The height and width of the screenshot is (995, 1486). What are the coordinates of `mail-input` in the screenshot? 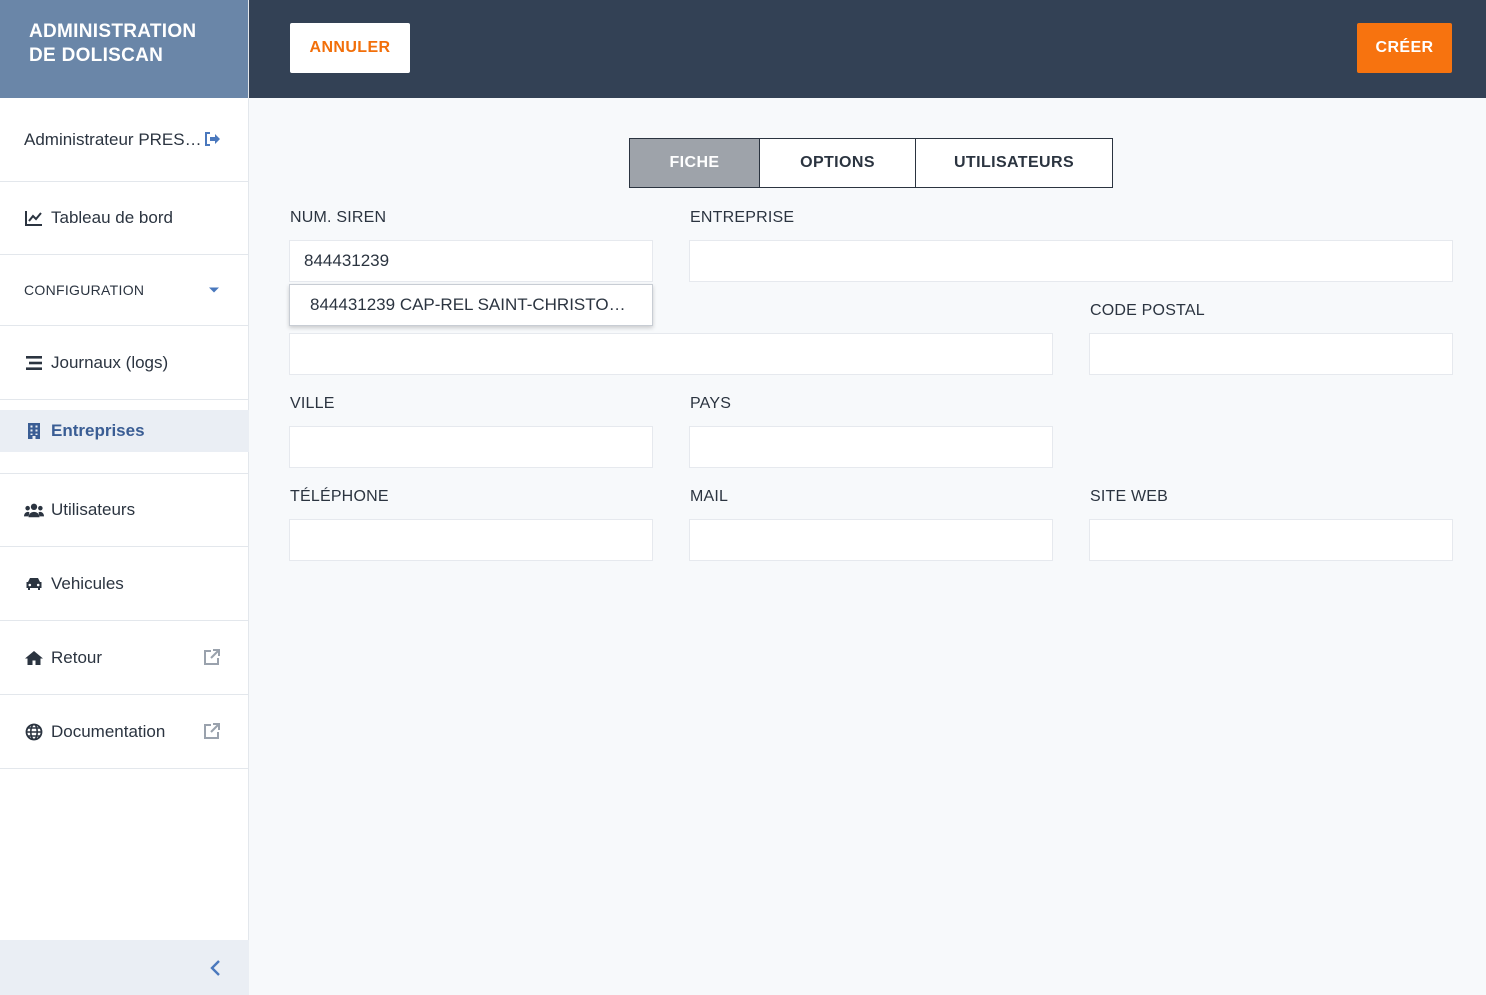 It's located at (871, 540).